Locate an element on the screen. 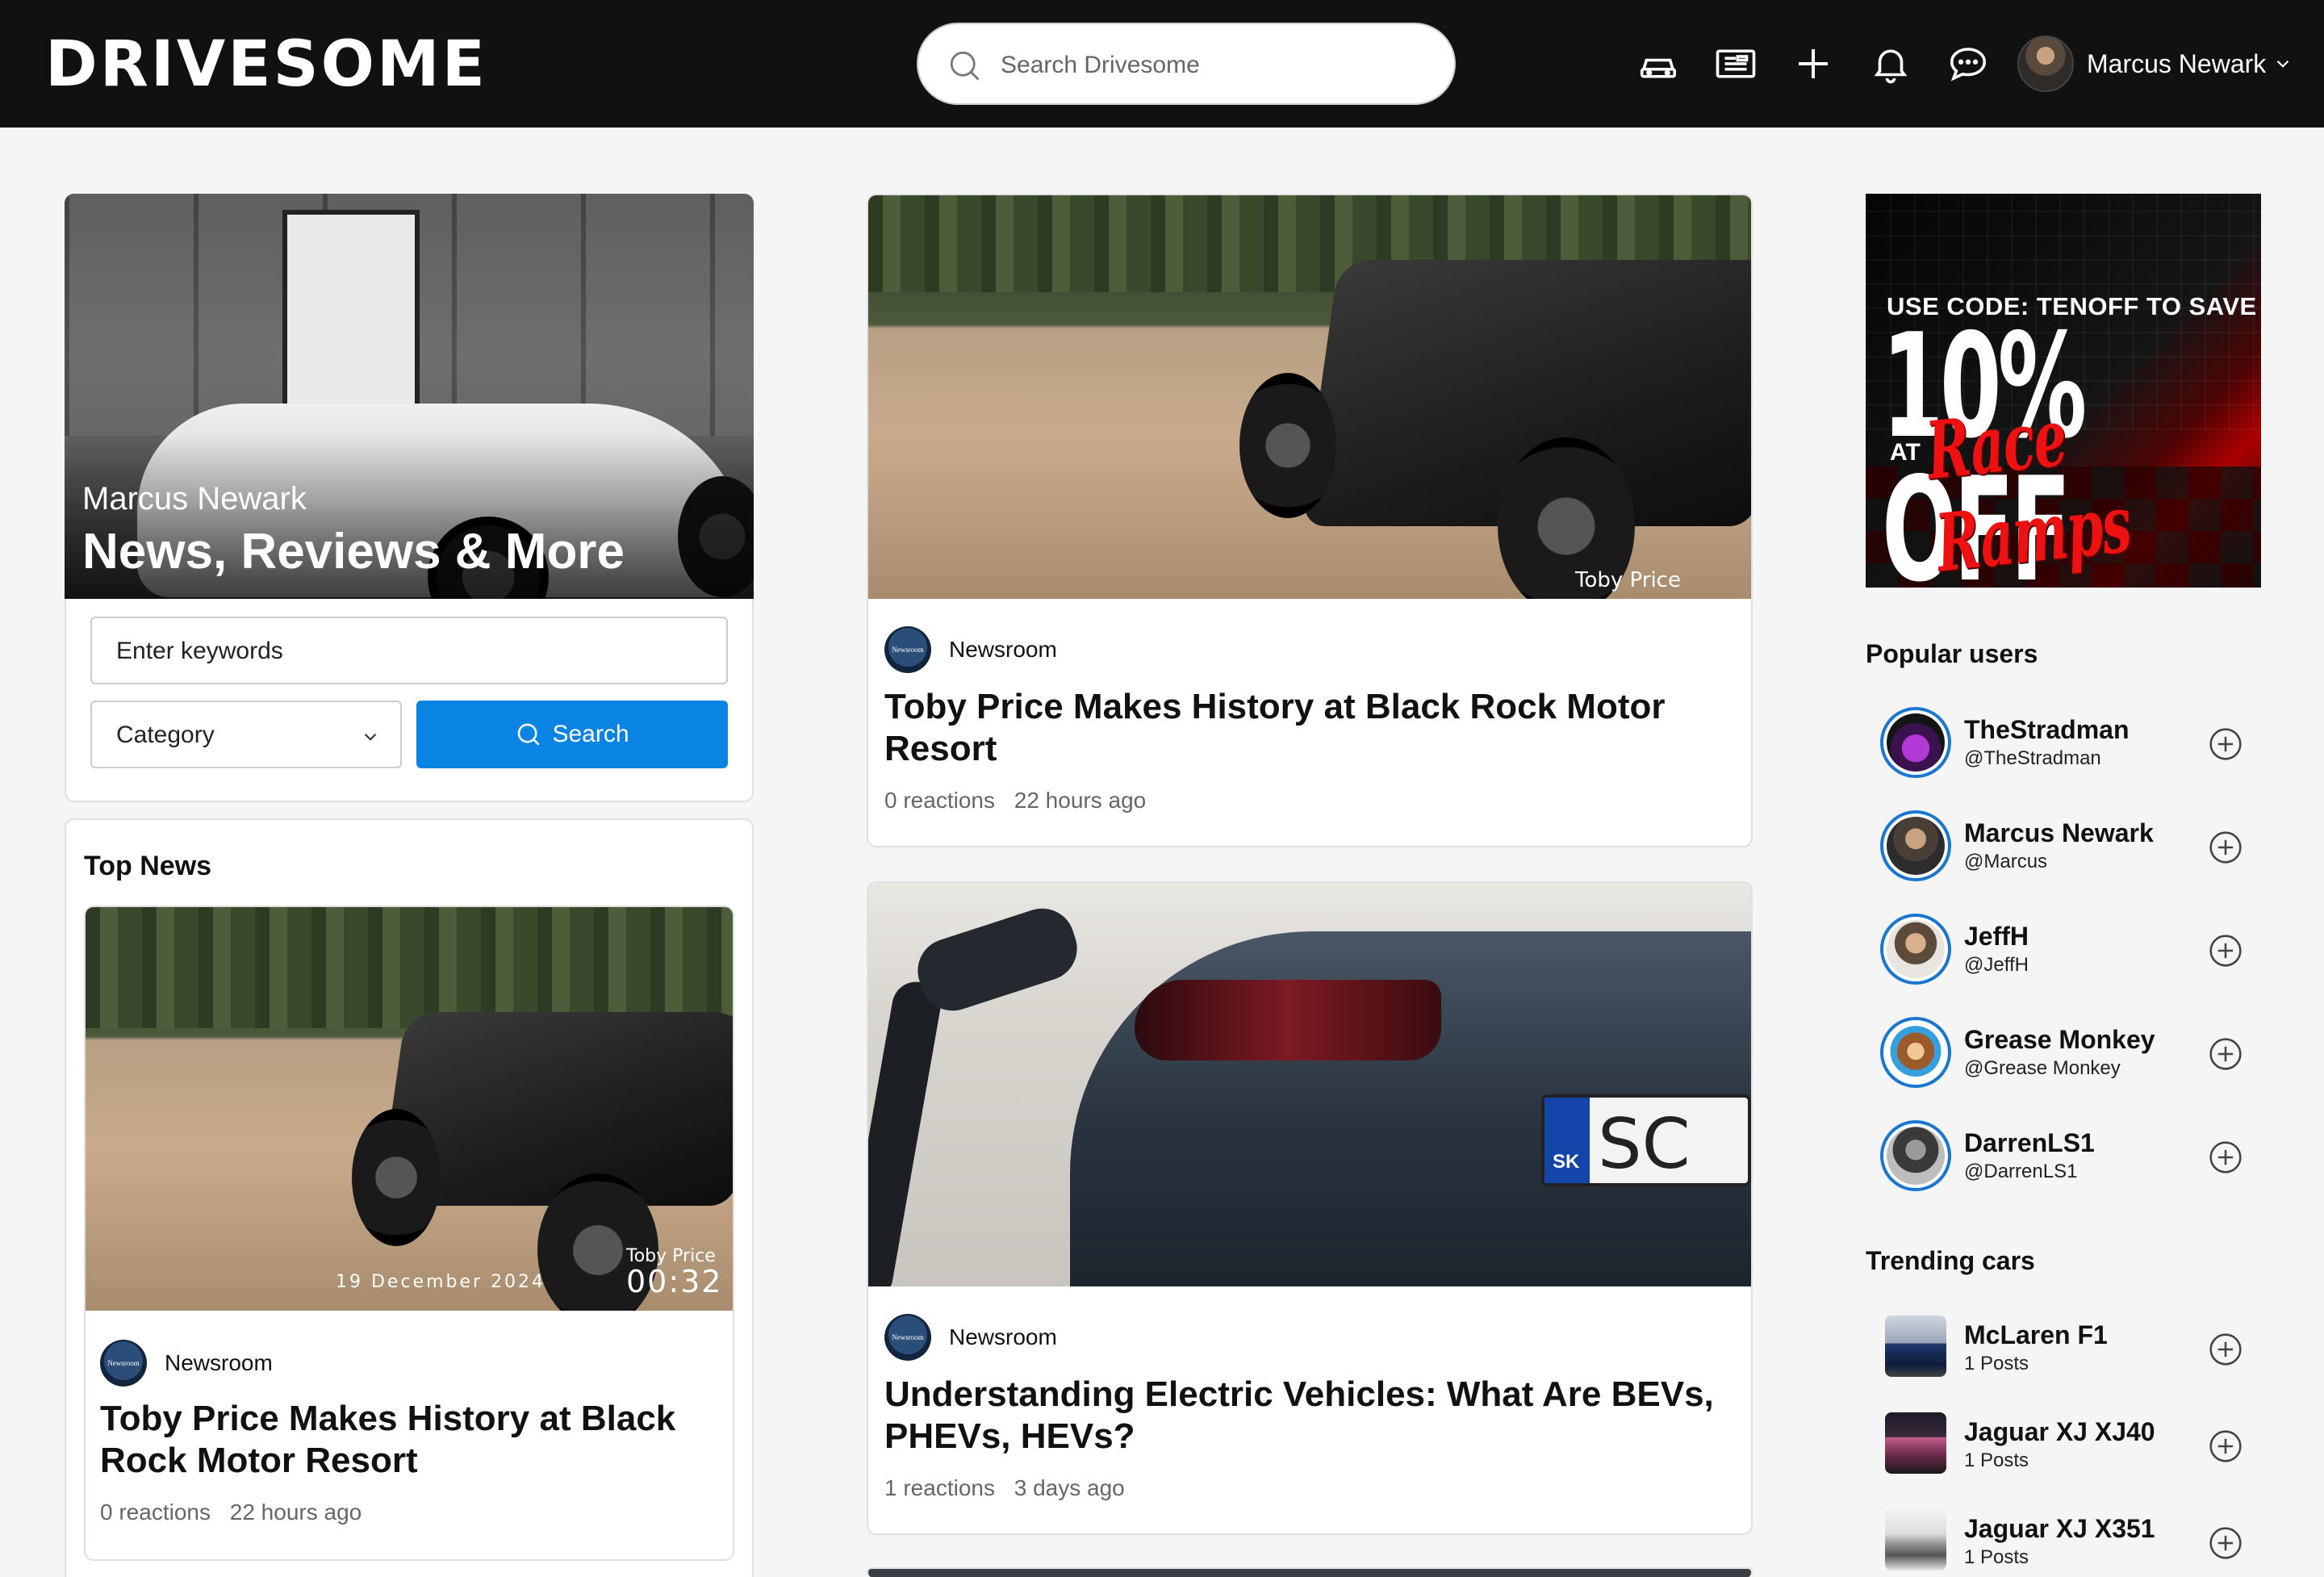  user-name: JeffH is located at coordinates (1997, 937).